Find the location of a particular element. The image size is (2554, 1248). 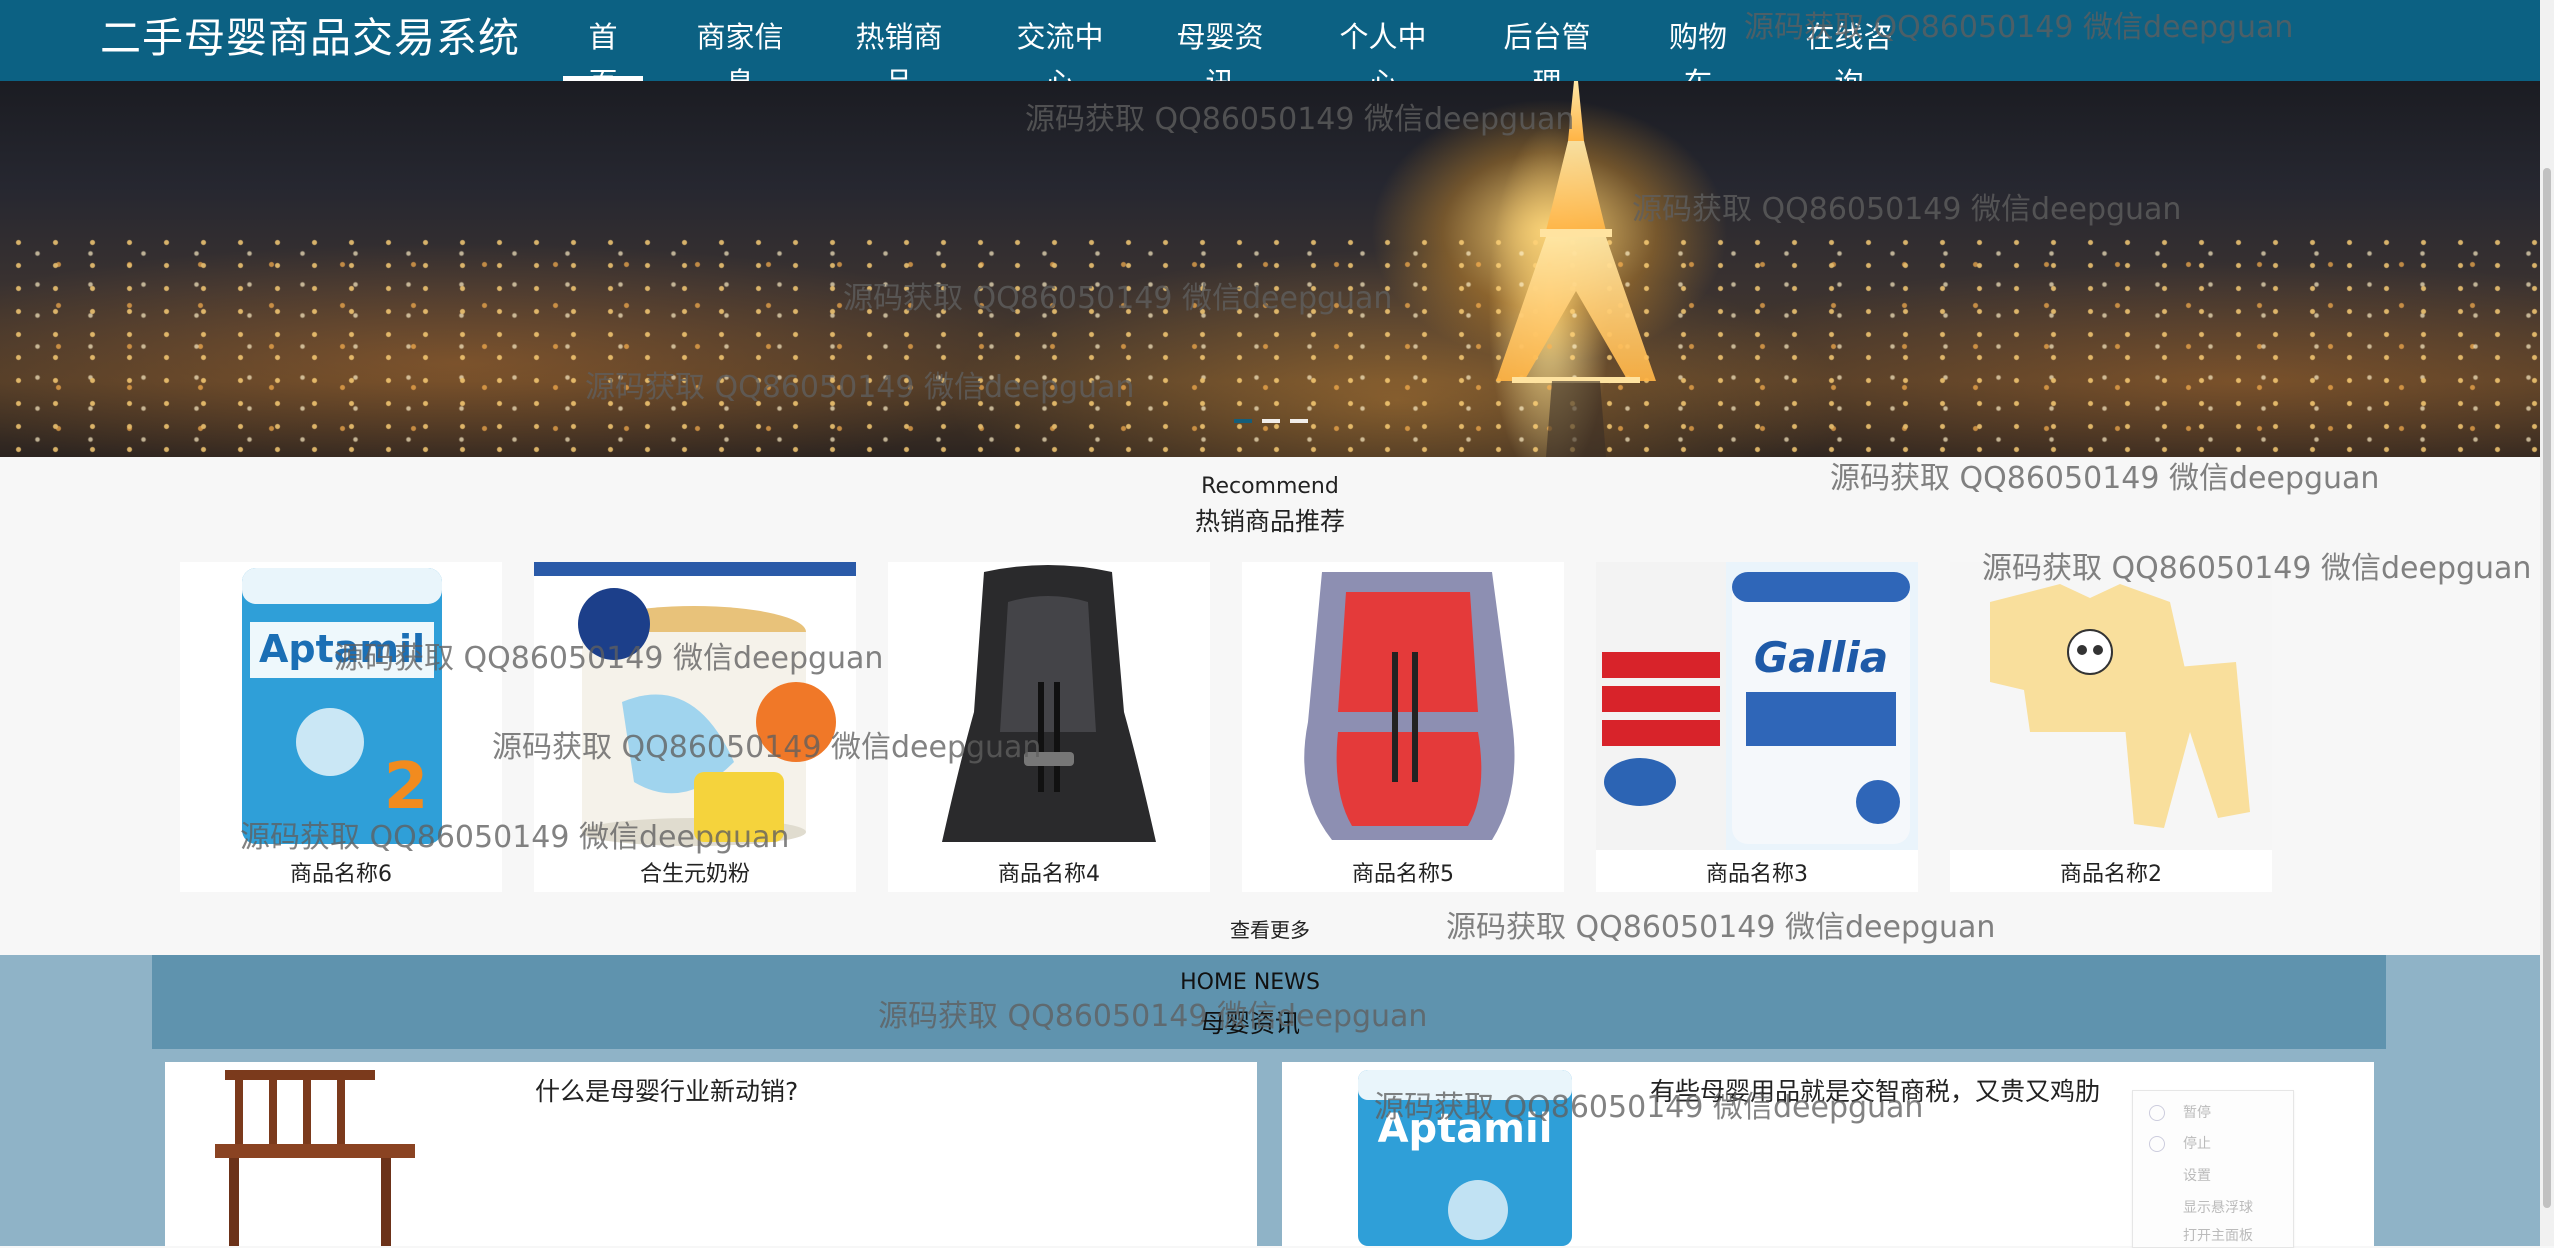

milk-powder-can-icon is located at coordinates (695, 706).